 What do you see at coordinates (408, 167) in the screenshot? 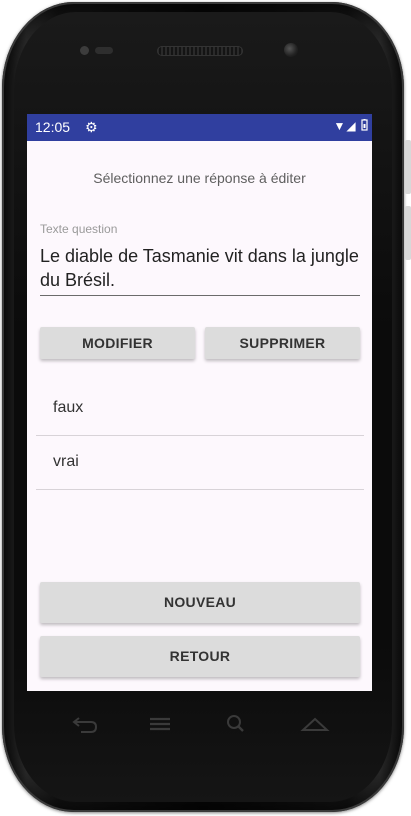
I see `volume-button` at bounding box center [408, 167].